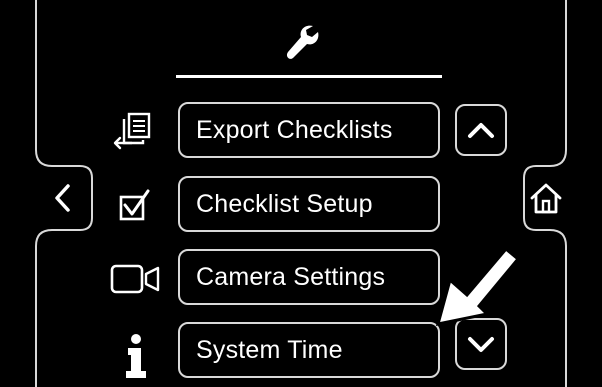 Image resolution: width=602 pixels, height=387 pixels. Describe the element at coordinates (478, 286) in the screenshot. I see `pointer-arrow-icon` at that location.